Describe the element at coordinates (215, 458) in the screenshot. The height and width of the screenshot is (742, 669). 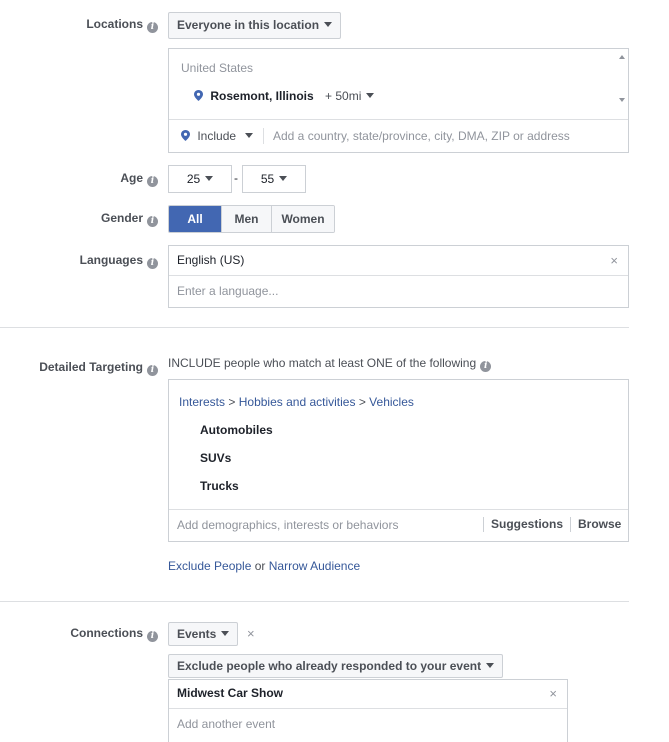
I see `targeting-item: SUVs` at that location.